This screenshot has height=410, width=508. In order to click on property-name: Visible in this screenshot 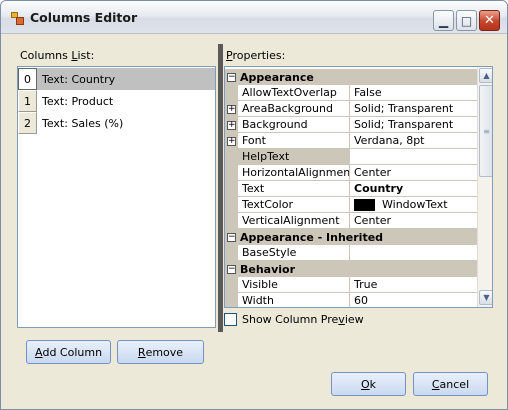, I will do `click(294, 285)`.